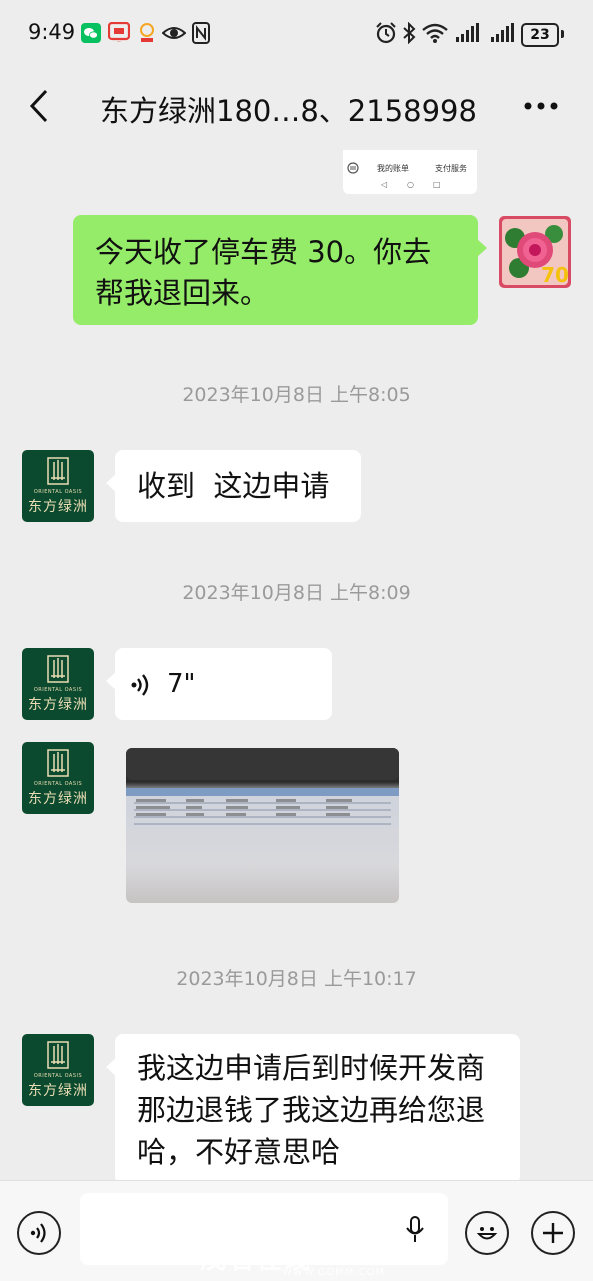  Describe the element at coordinates (296, 34) in the screenshot. I see `status-bar: 9:49 — 23` at that location.